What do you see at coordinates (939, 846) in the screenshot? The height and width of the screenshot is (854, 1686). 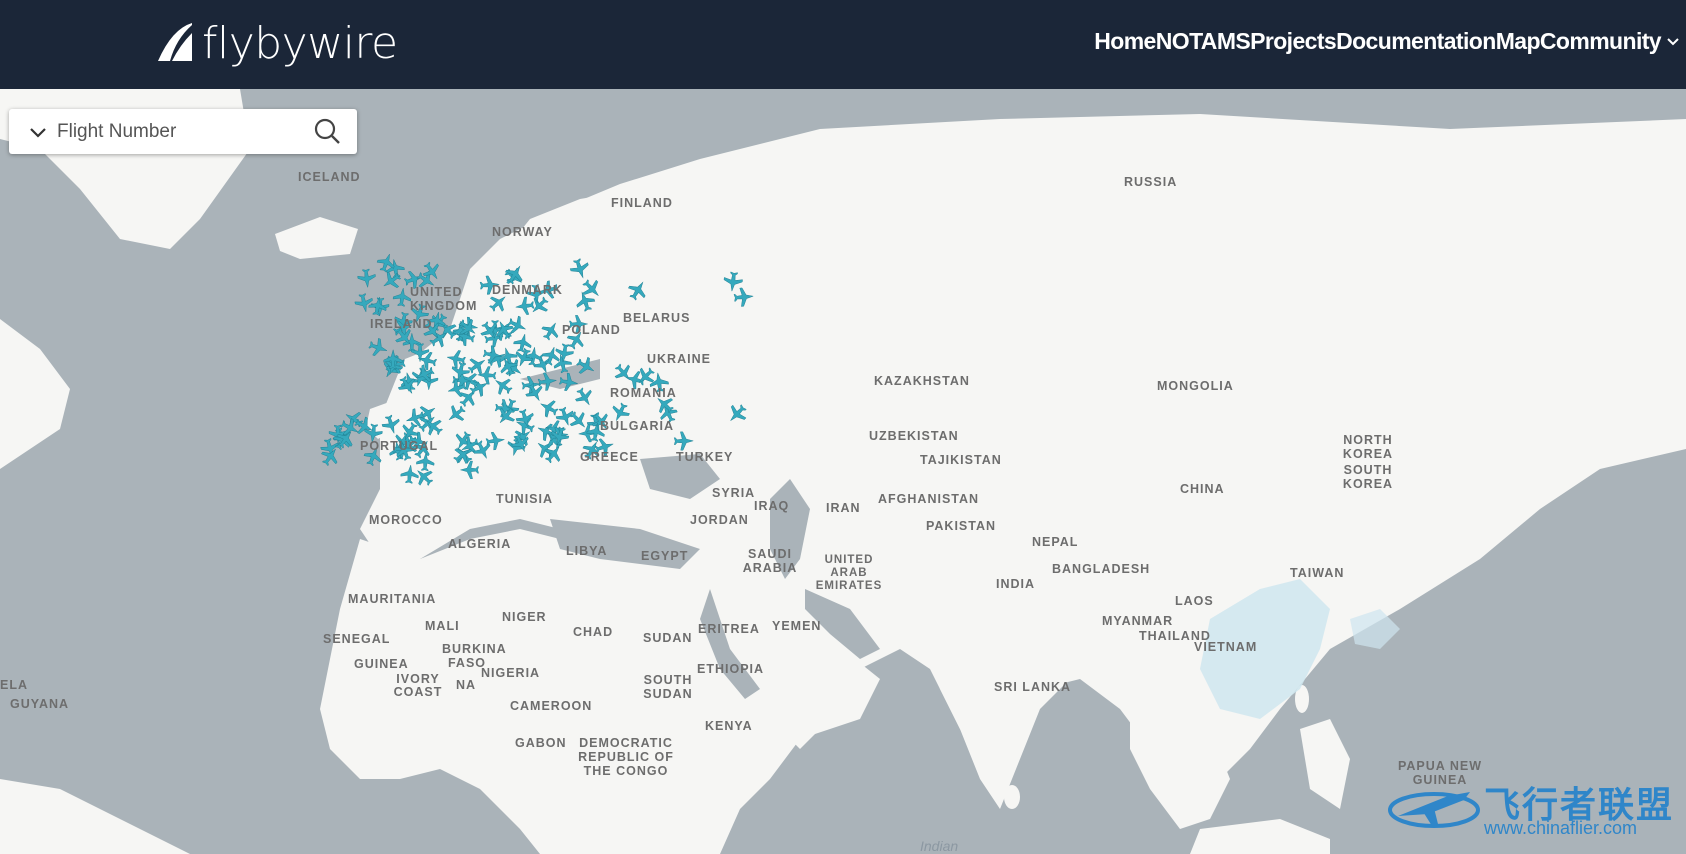 I see `label-indian-ocean: Indian` at bounding box center [939, 846].